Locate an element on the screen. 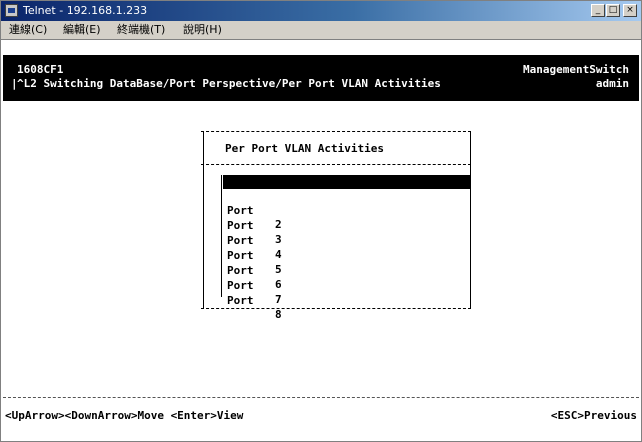 Image resolution: width=642 pixels, height=442 pixels. port-number: 7 is located at coordinates (278, 299).